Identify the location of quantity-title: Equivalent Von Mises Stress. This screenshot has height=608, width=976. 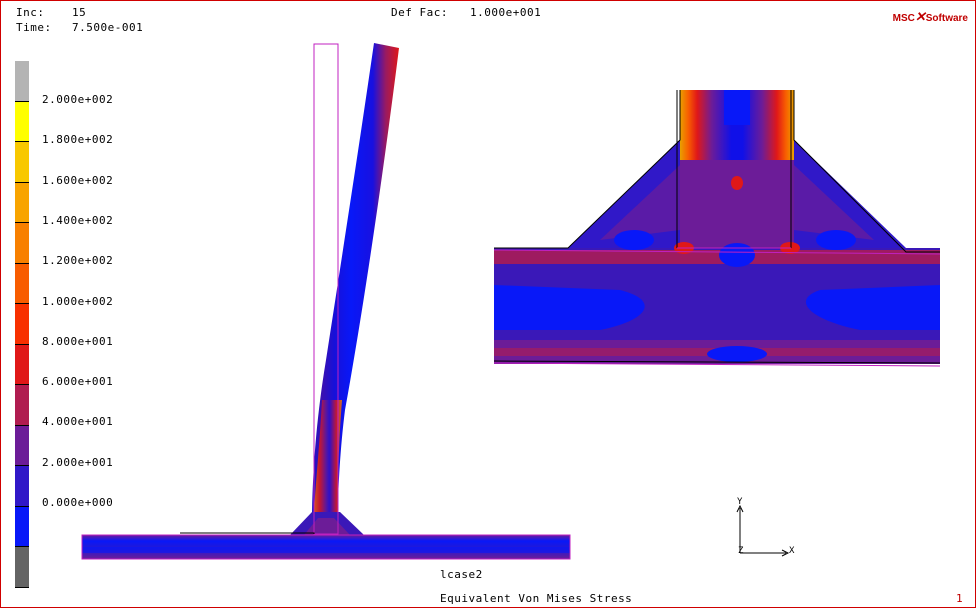
(536, 598).